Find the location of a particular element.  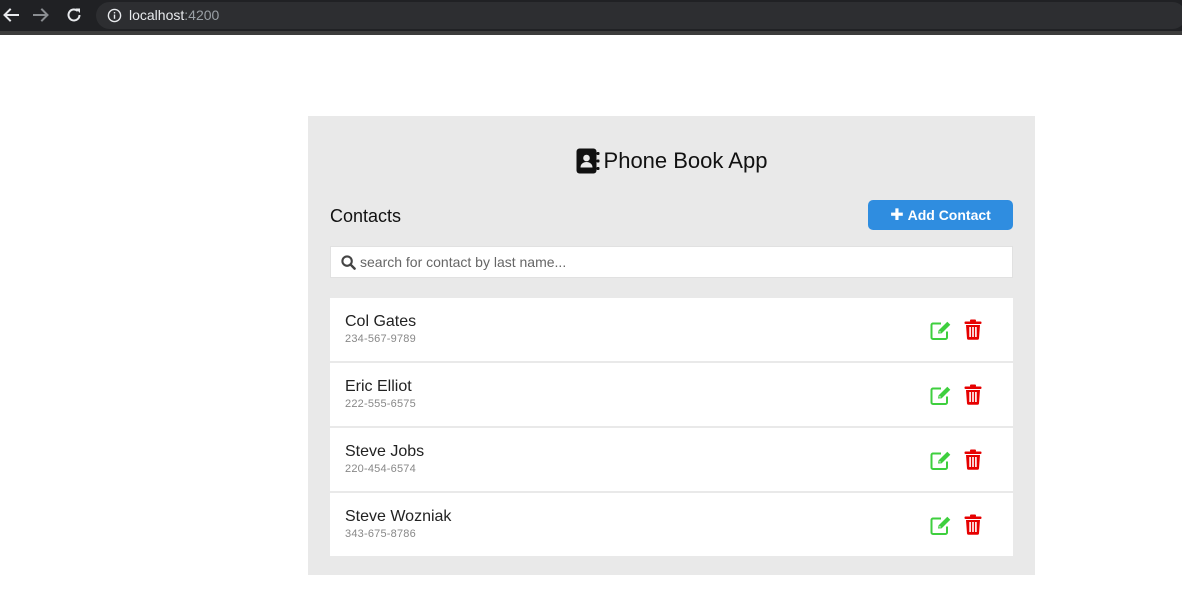

browser-toolbar: localhost:4200 is located at coordinates (591, 17).